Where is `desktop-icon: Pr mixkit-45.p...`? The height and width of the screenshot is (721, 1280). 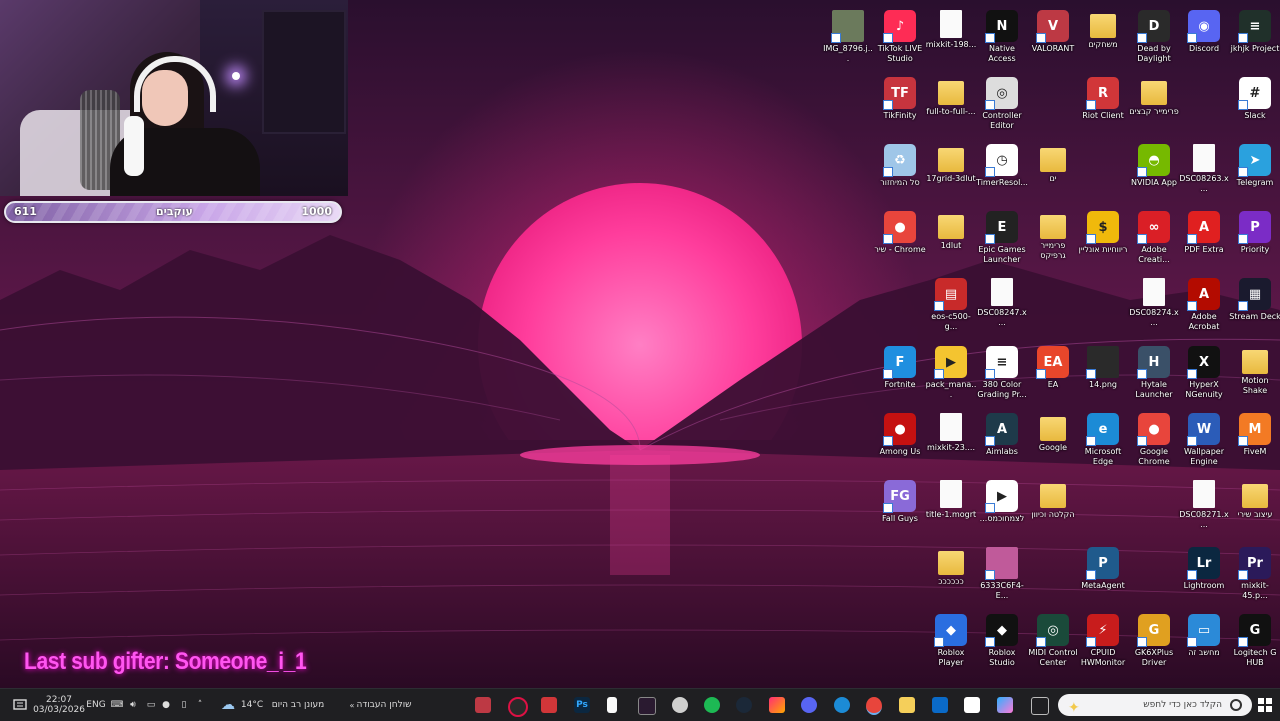
desktop-icon: Pr mixkit-45.p... is located at coordinates (1254, 577).